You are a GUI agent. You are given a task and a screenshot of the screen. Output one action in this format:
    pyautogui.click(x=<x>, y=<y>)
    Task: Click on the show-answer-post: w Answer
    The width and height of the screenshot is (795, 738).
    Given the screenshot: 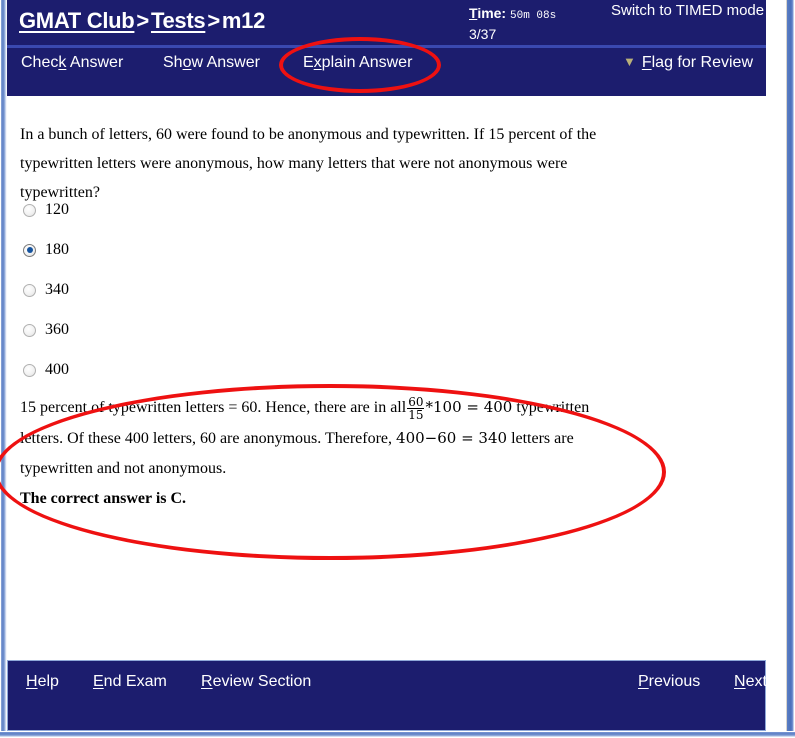 What is the action you would take?
    pyautogui.click(x=225, y=62)
    